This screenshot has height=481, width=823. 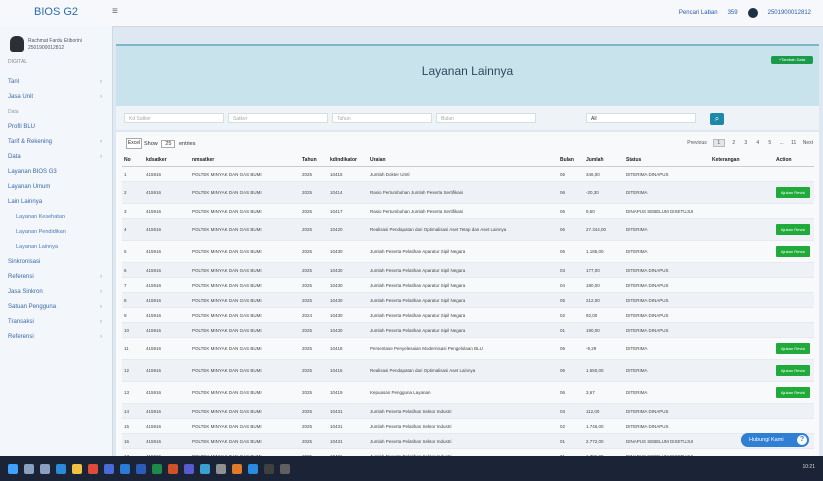 I want to click on column-header: Status, so click(x=667, y=160).